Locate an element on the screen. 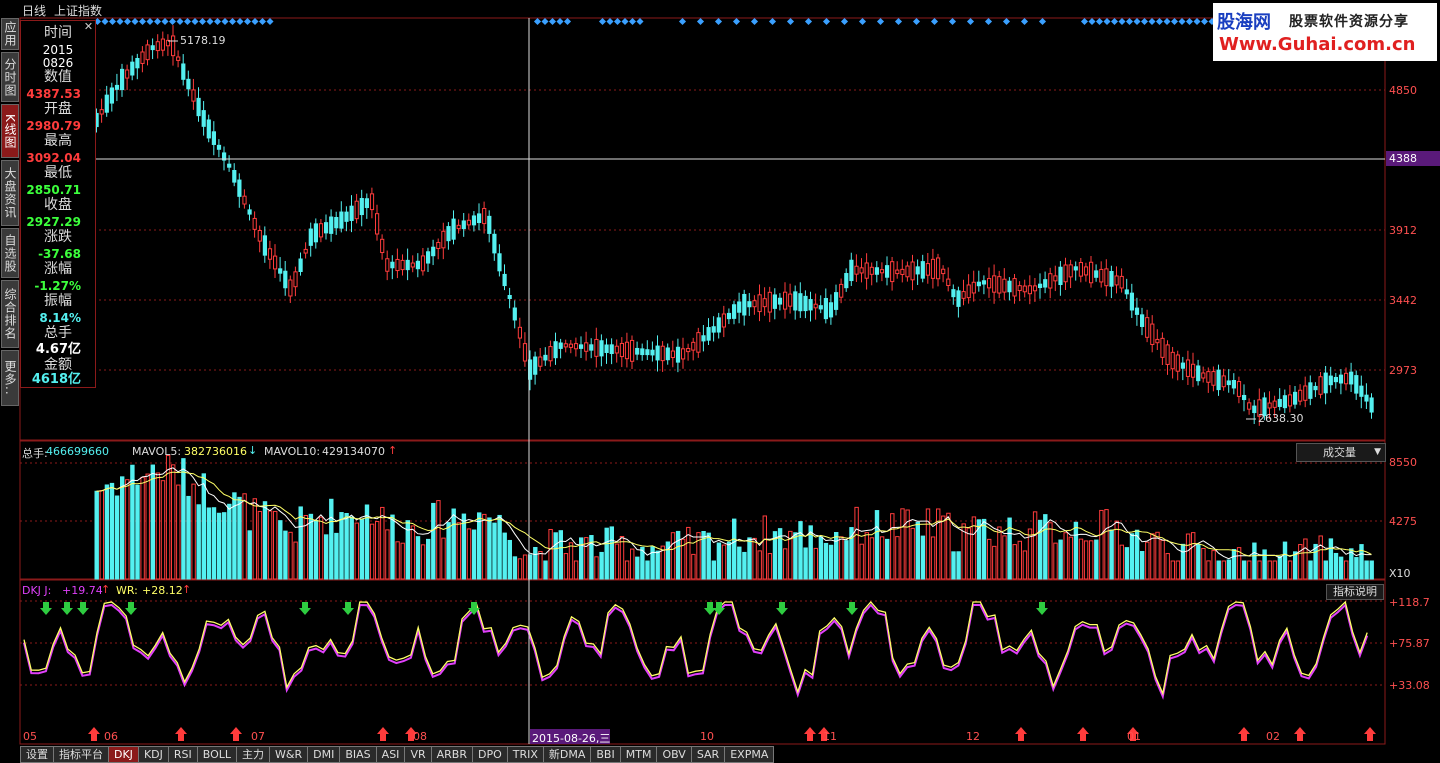 This screenshot has width=1440, height=763. tab-rsi: RSI is located at coordinates (182, 754).